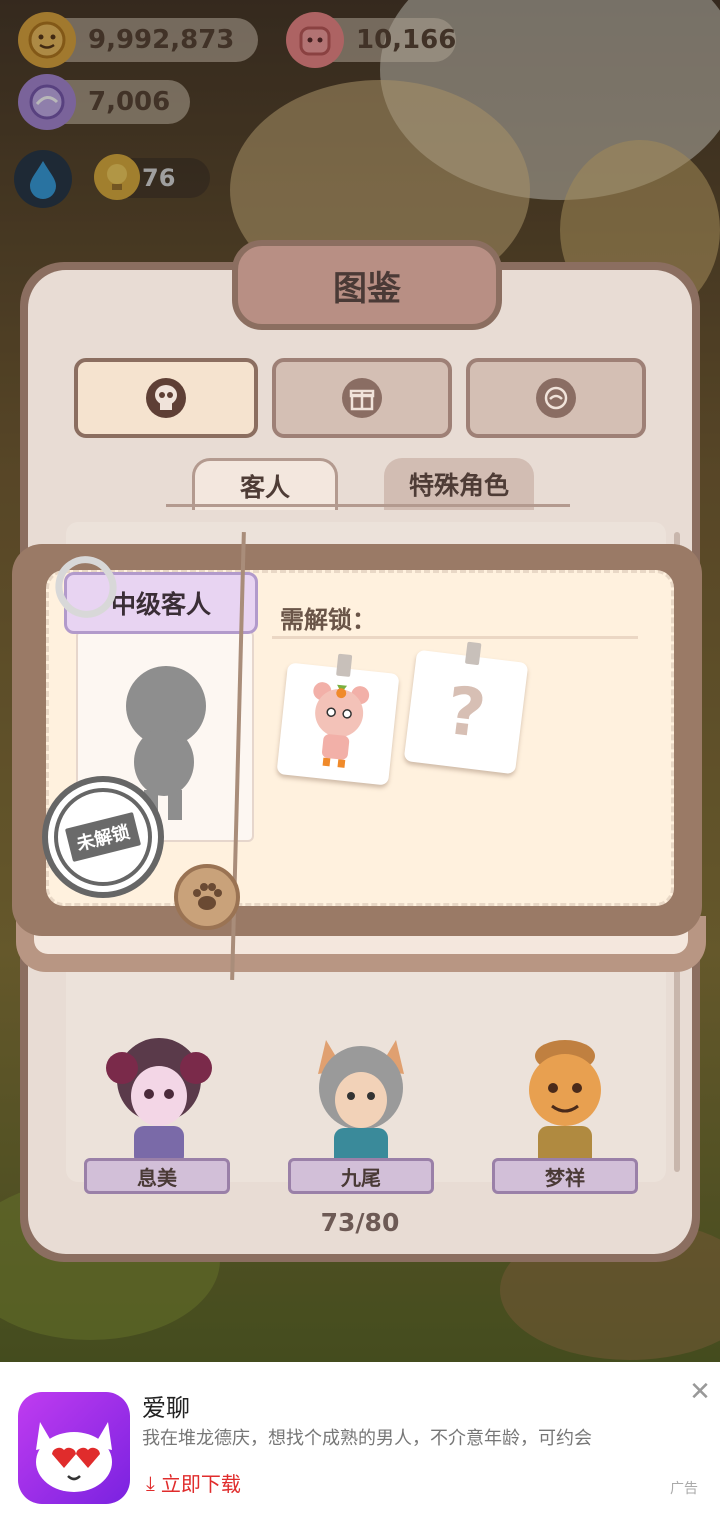  I want to click on requirement-card, so click(338, 719).